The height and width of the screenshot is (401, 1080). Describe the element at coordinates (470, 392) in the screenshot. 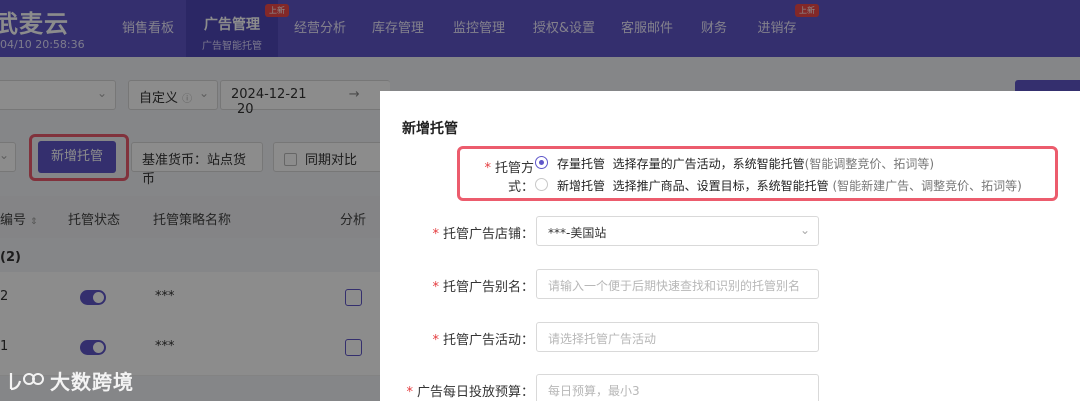

I see `budget-label: * 广告每日投放预算：` at that location.